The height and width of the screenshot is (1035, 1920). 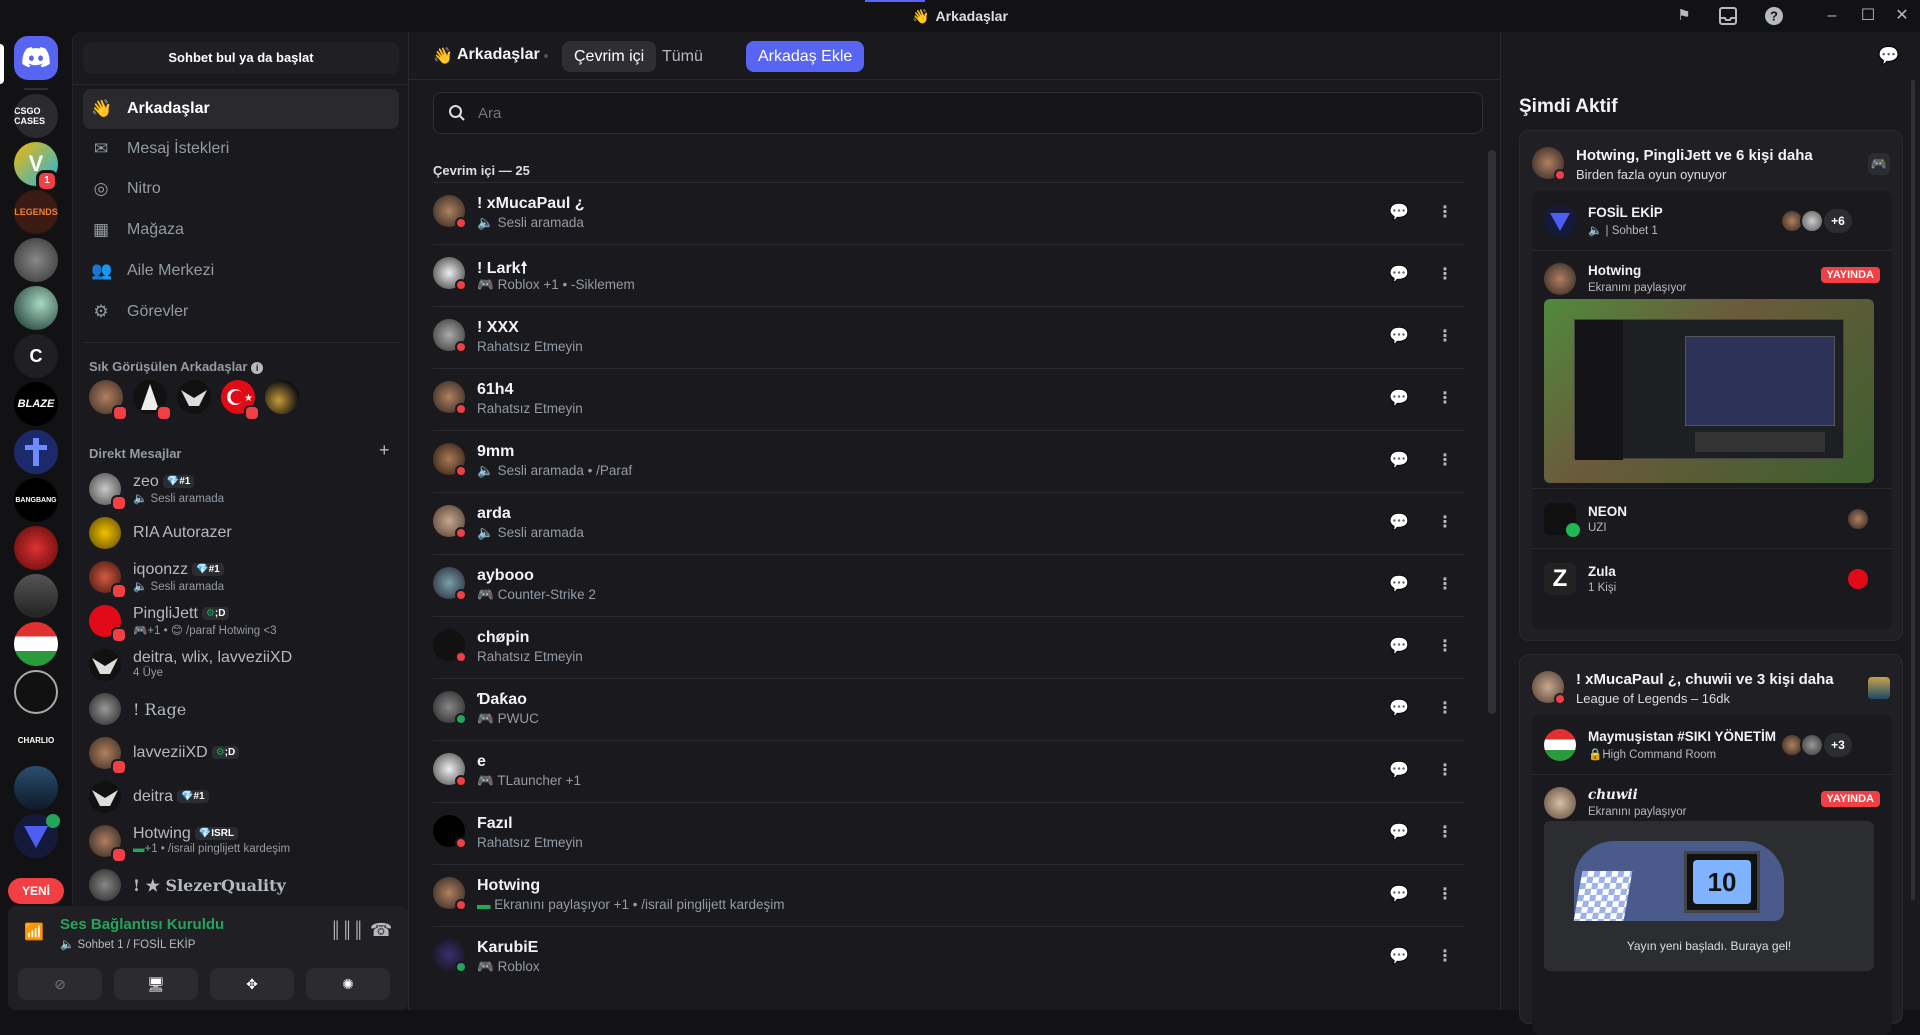 What do you see at coordinates (1712, 221) in the screenshot?
I see `voice-channel-row: FOSİL EKİP 🔈 | Sohbet 1 +6` at bounding box center [1712, 221].